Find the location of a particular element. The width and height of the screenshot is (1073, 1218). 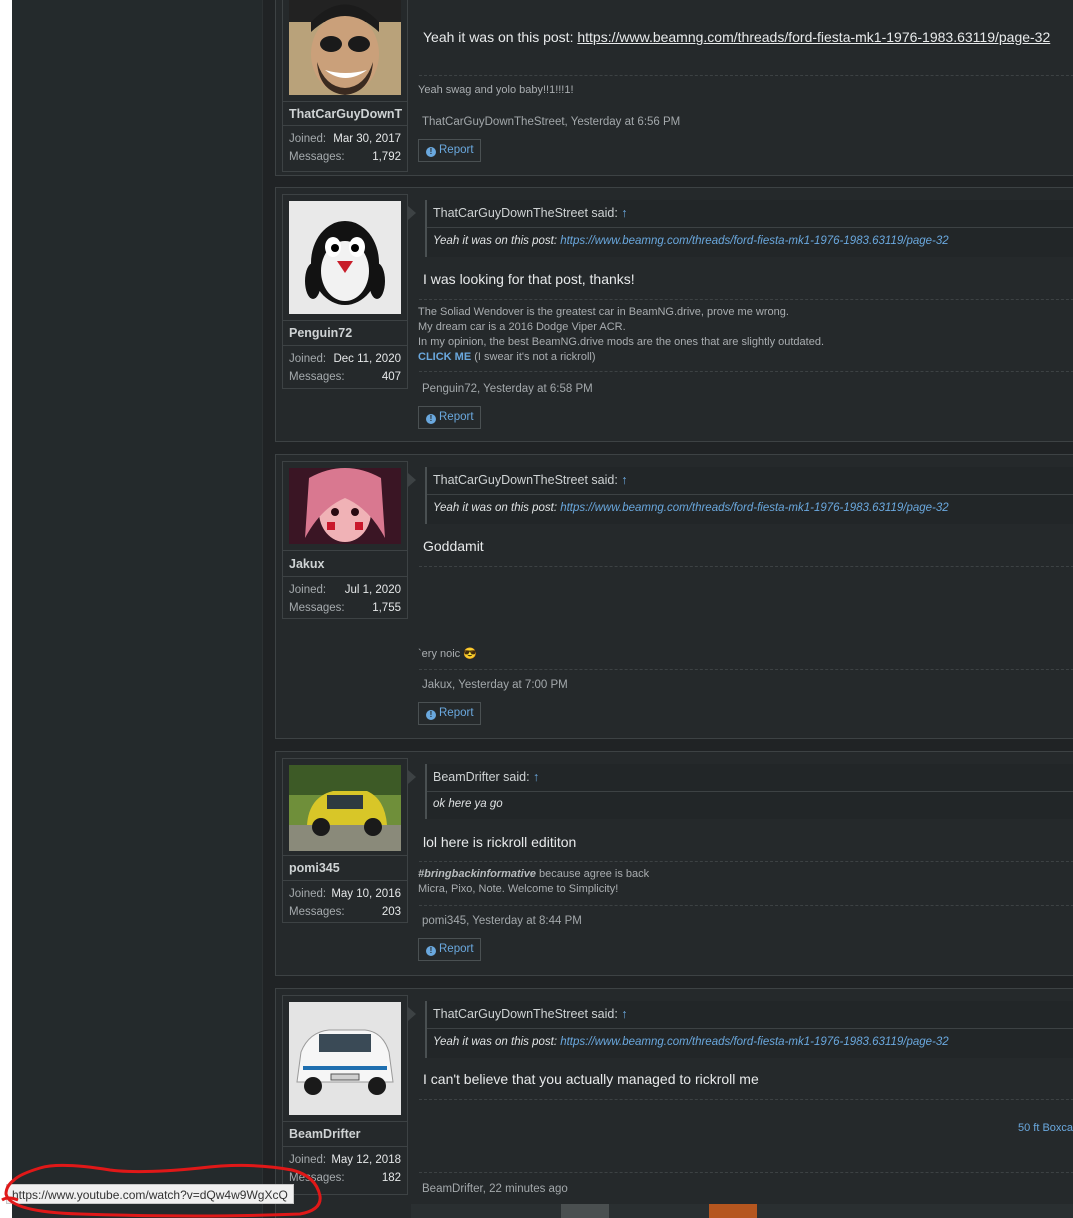

username: Penguin72 is located at coordinates (346, 333).